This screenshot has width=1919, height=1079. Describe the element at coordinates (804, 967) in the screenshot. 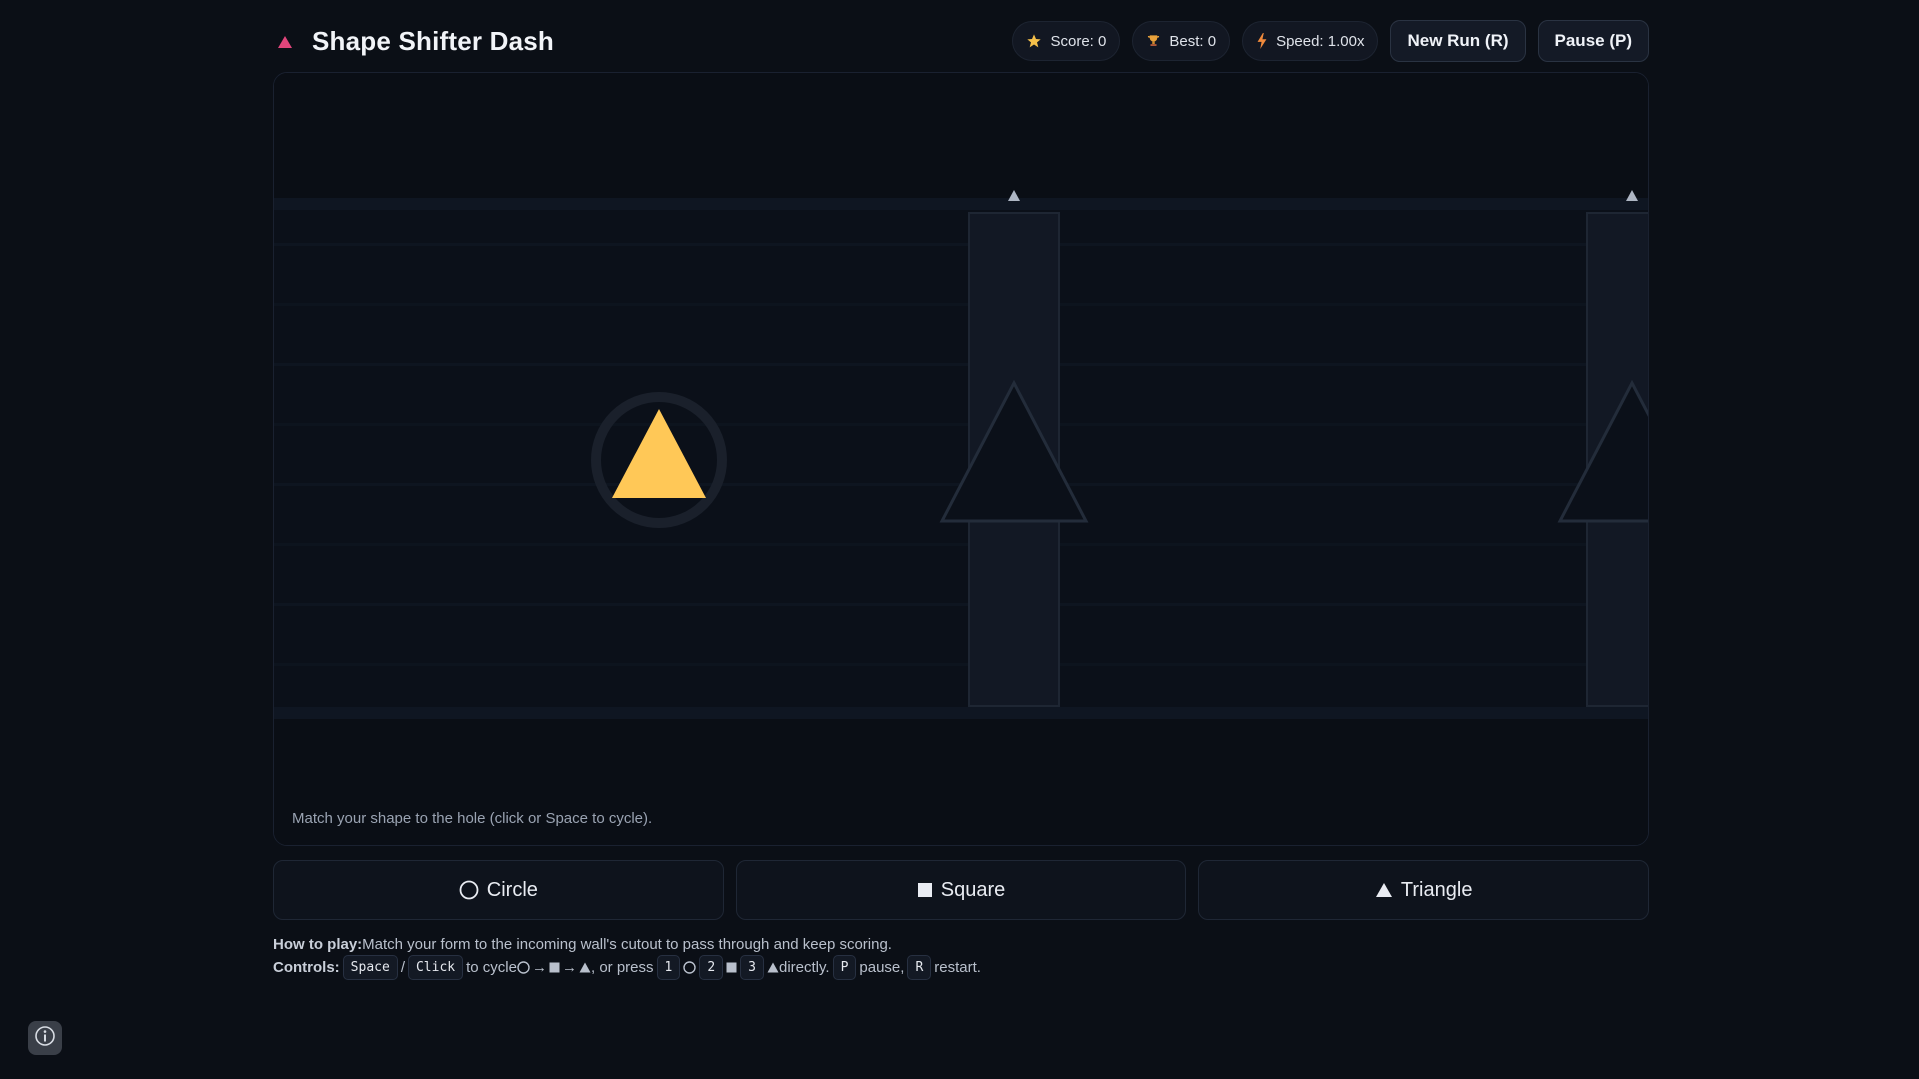

I see `directly-text: directly.` at that location.